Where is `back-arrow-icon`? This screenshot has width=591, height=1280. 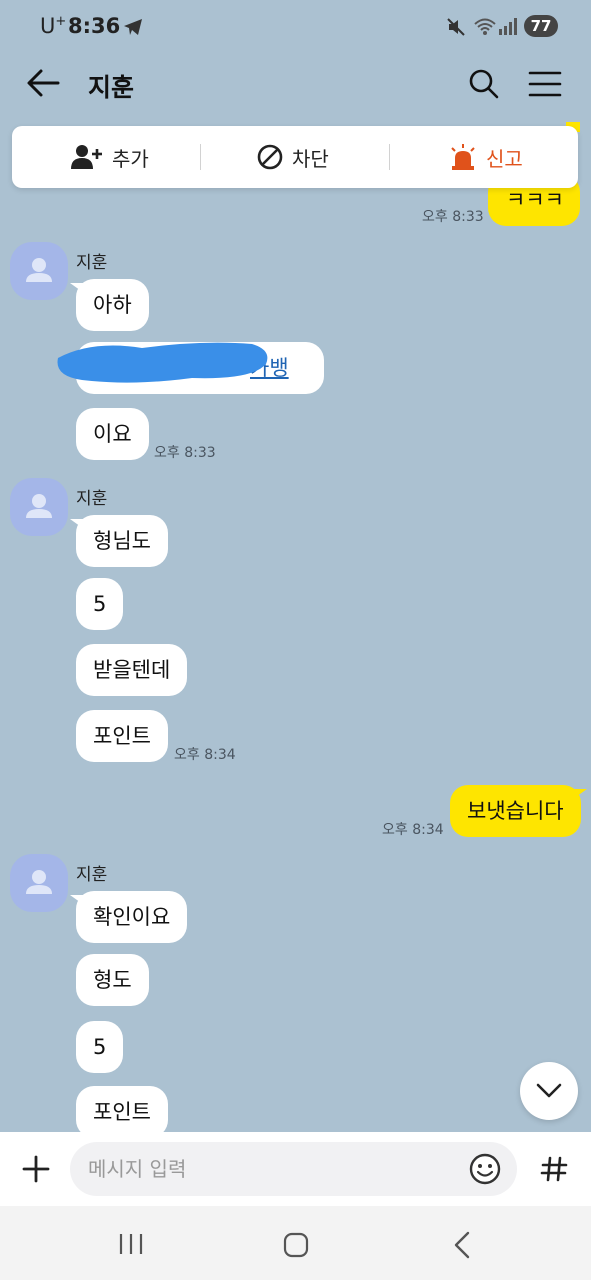
back-arrow-icon is located at coordinates (43, 83).